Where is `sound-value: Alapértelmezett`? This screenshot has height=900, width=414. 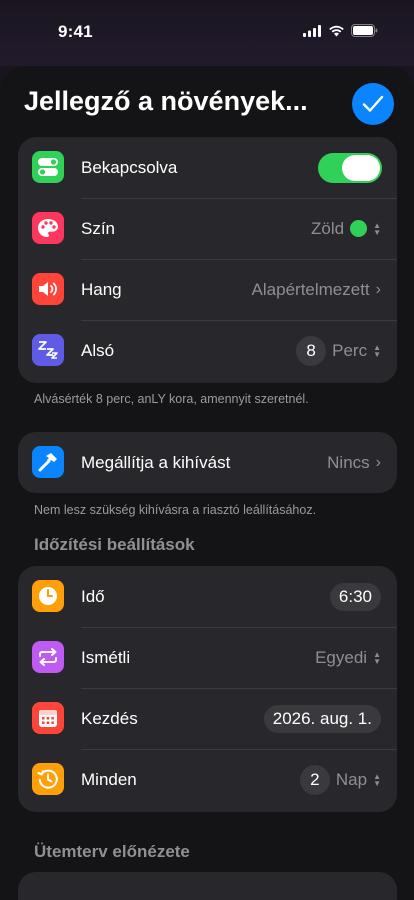 sound-value: Alapértelmezett is located at coordinates (310, 289).